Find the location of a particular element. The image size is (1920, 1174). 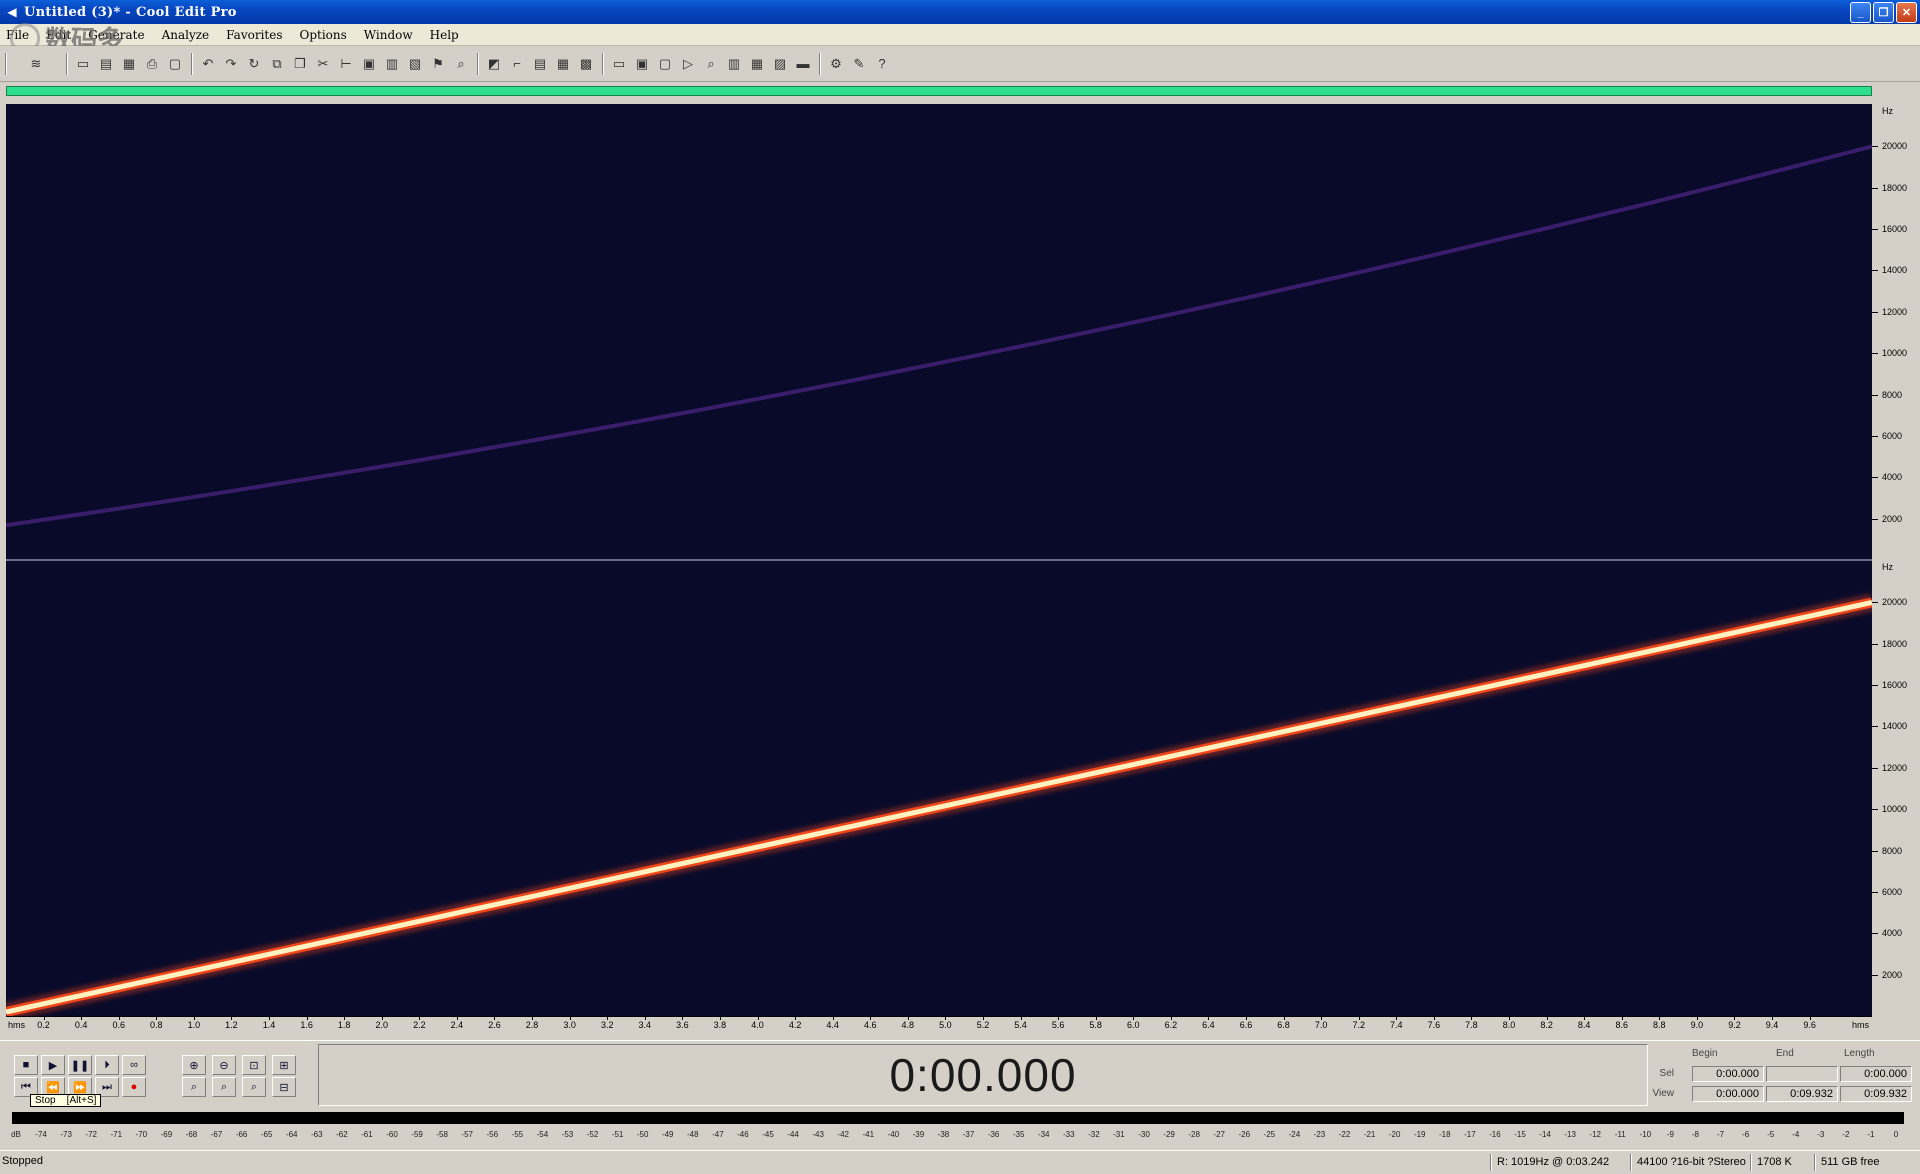

zoom-full-icon: ⊡ is located at coordinates (254, 1065).